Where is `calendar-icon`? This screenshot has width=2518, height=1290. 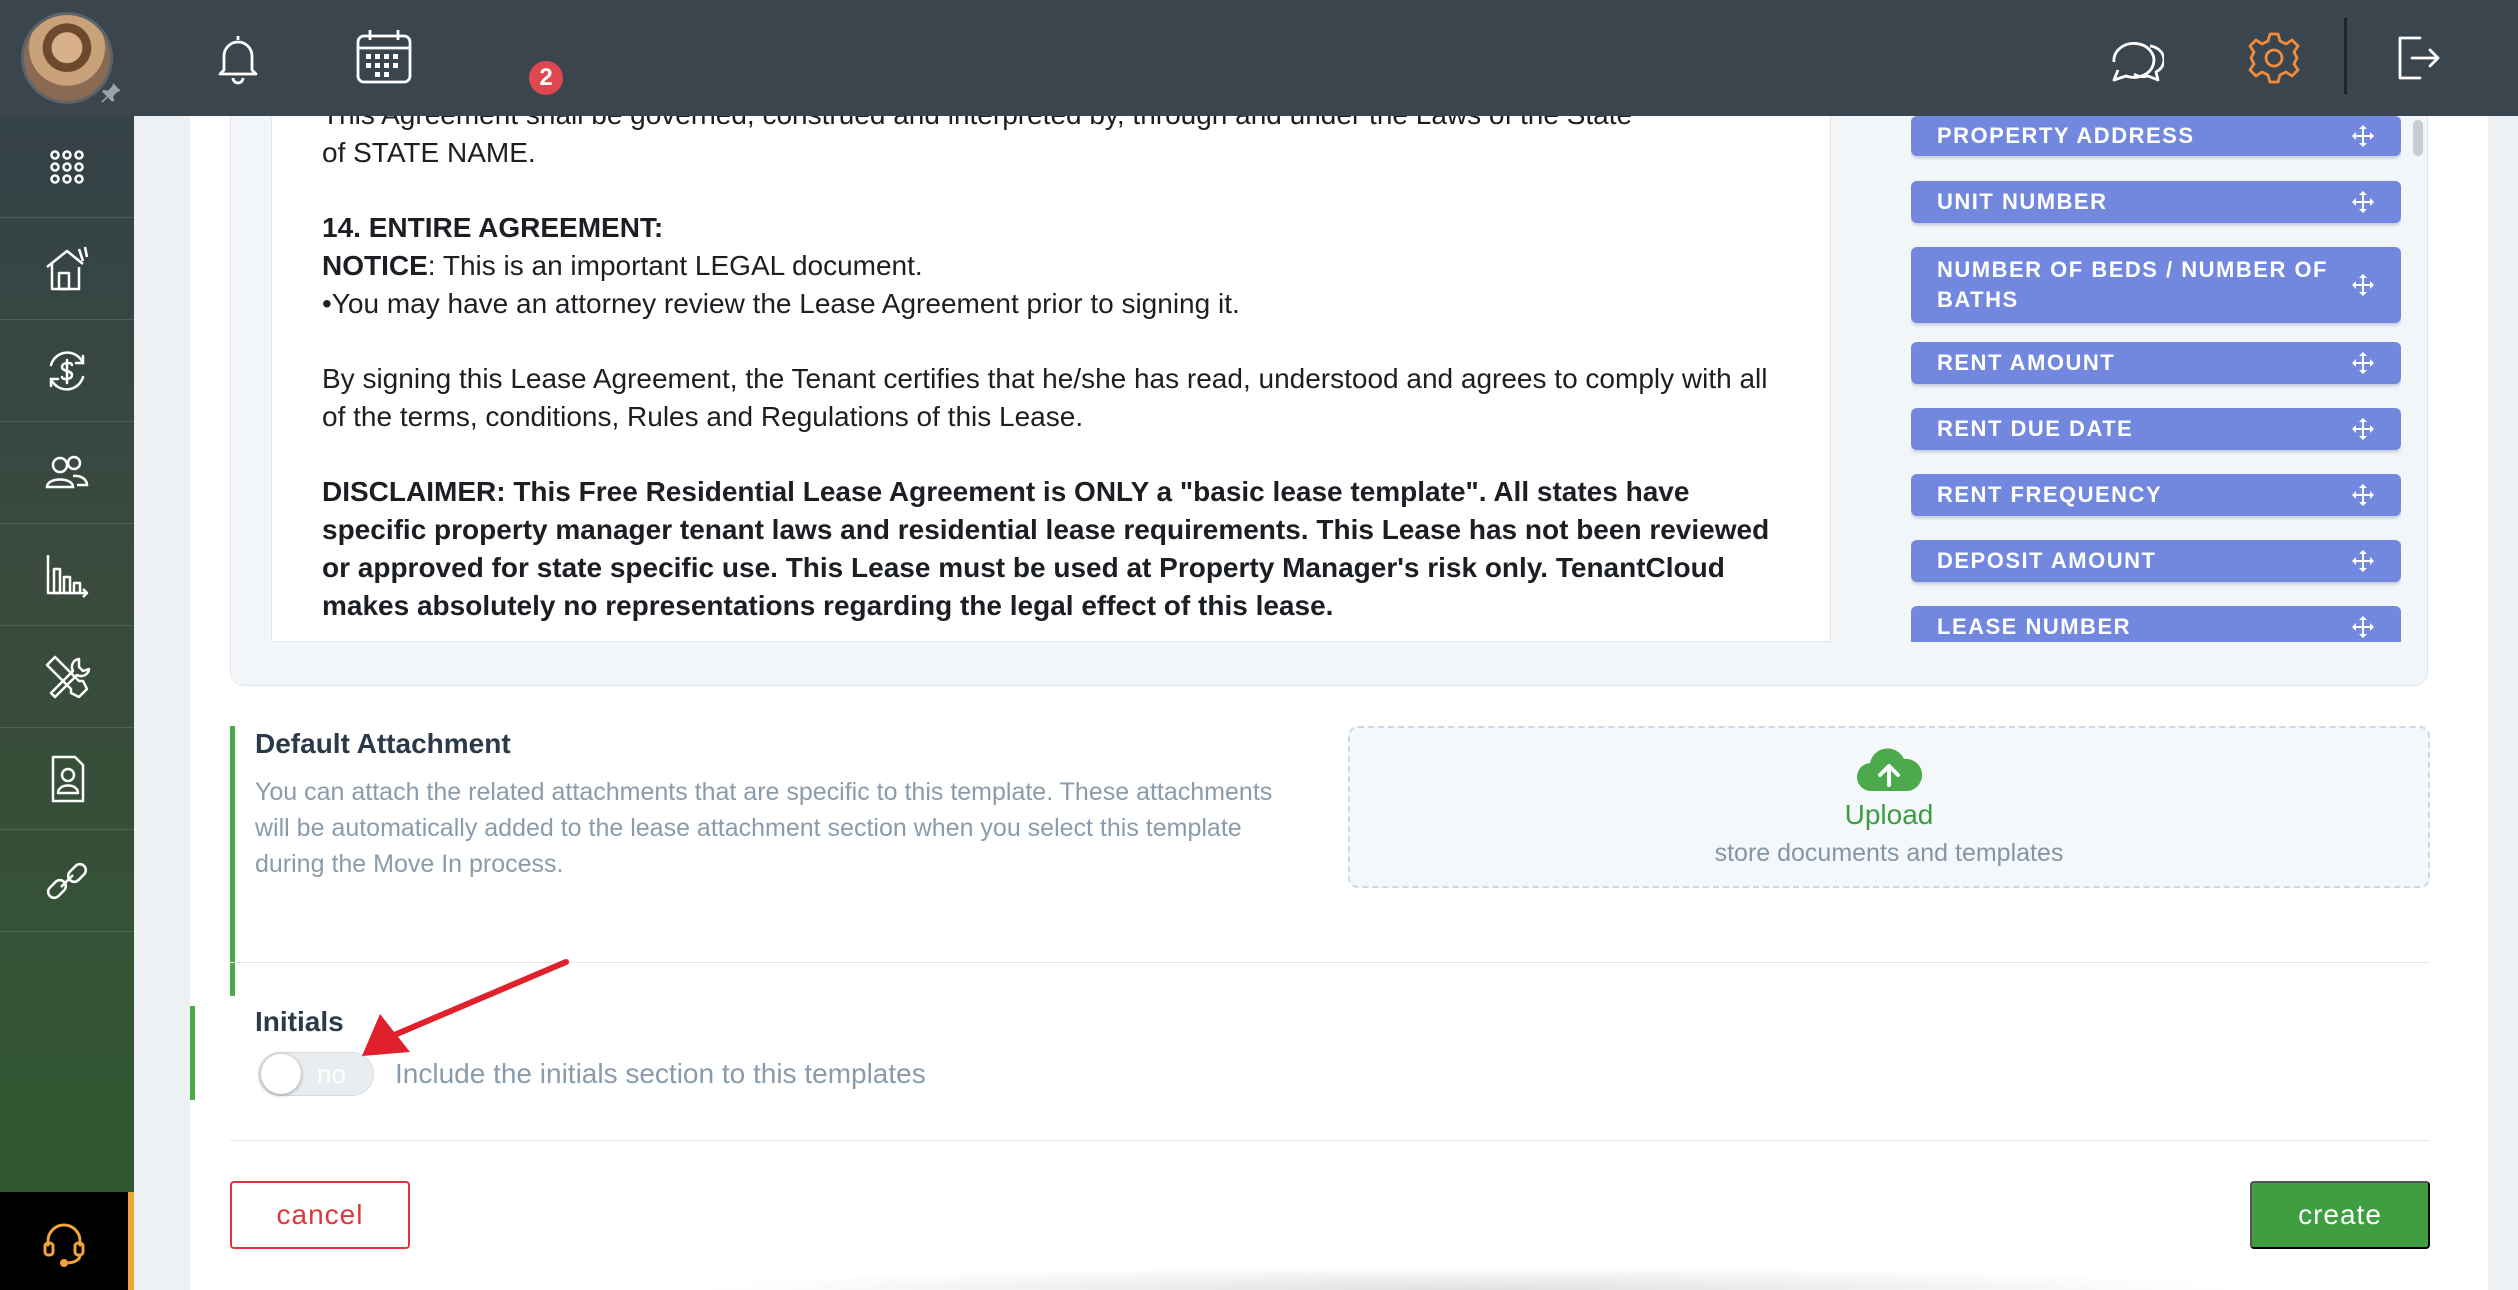 calendar-icon is located at coordinates (384, 57).